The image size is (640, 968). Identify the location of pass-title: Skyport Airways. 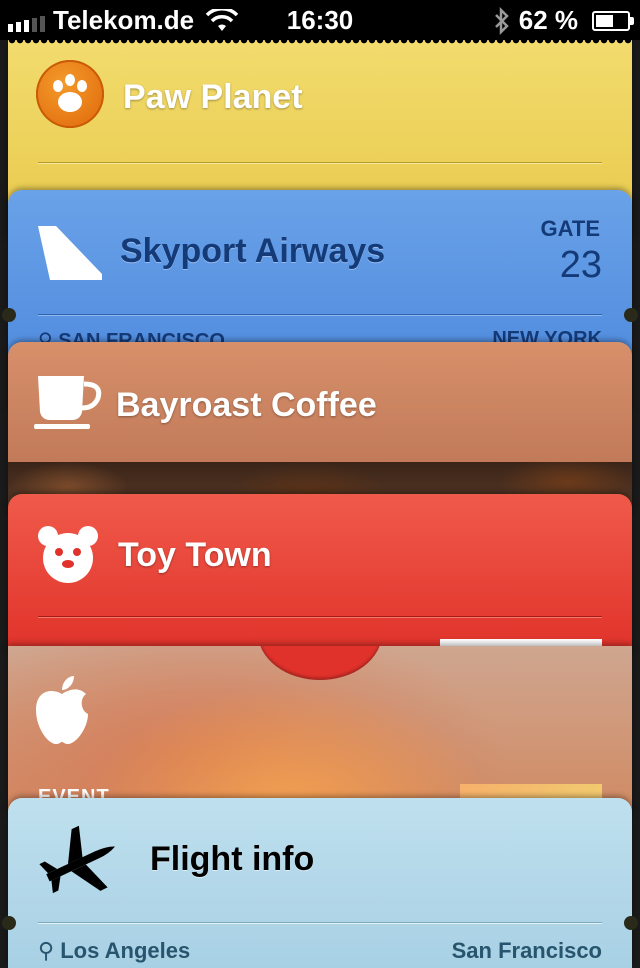
(253, 251).